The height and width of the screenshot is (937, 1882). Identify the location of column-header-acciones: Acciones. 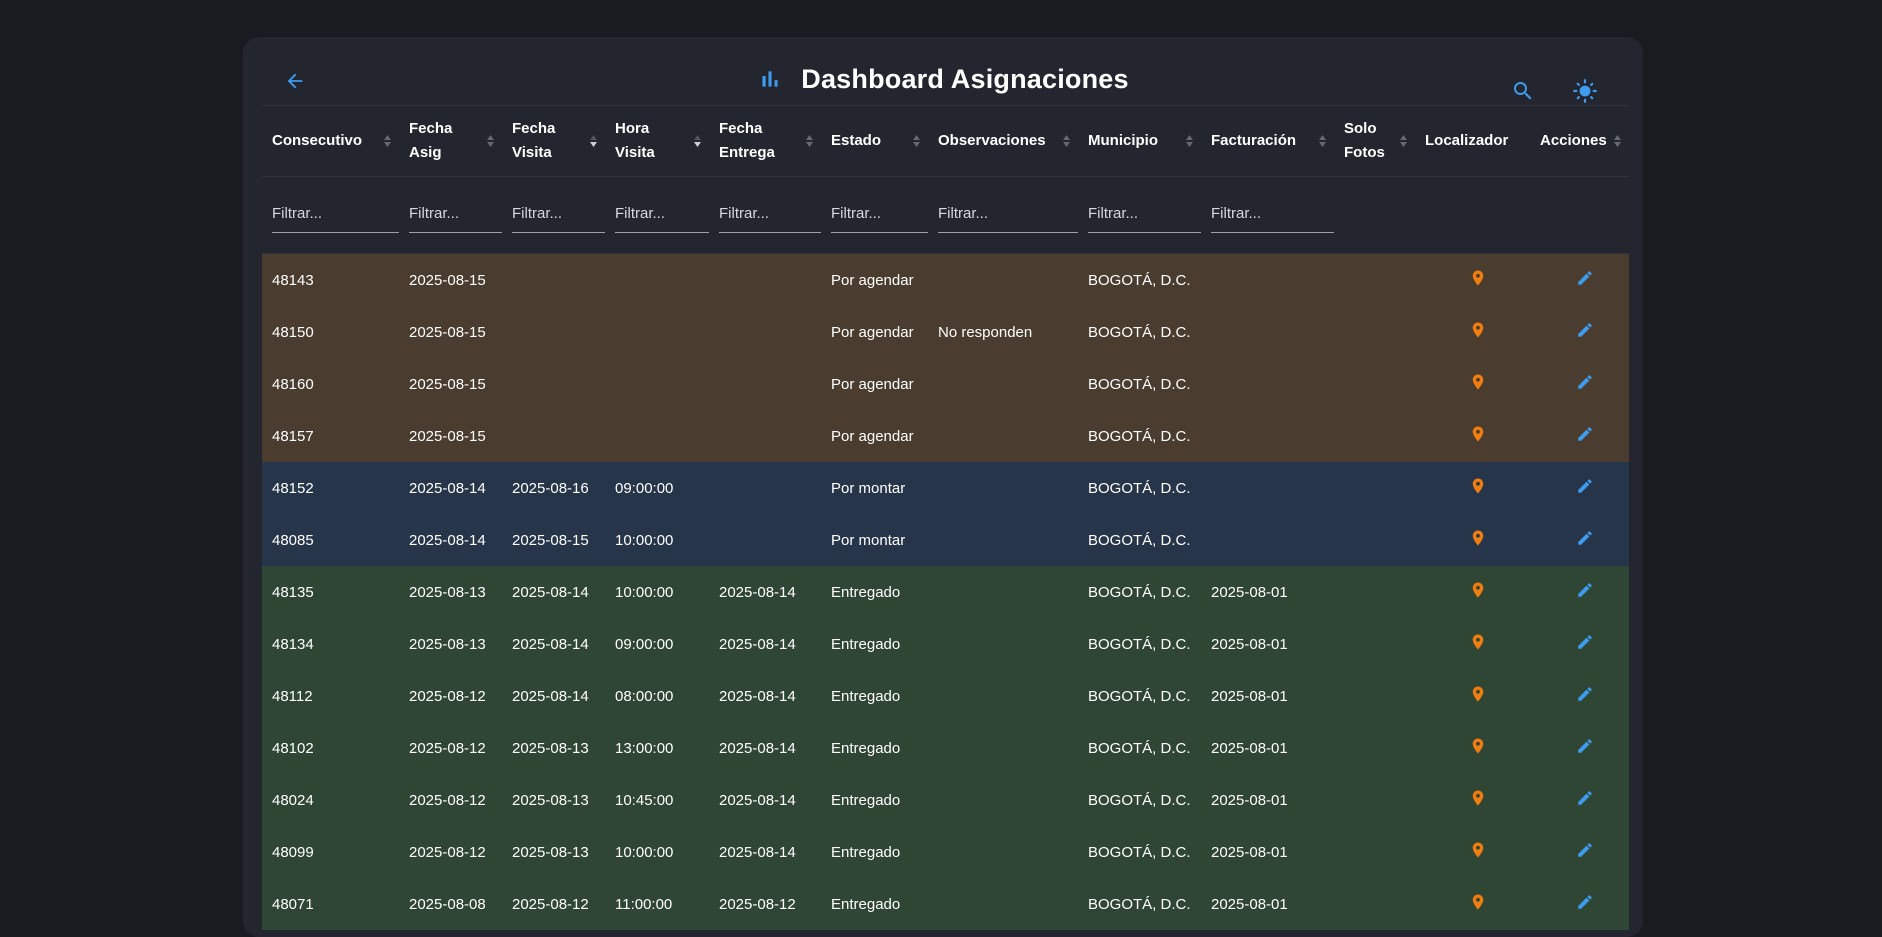
(1579, 141).